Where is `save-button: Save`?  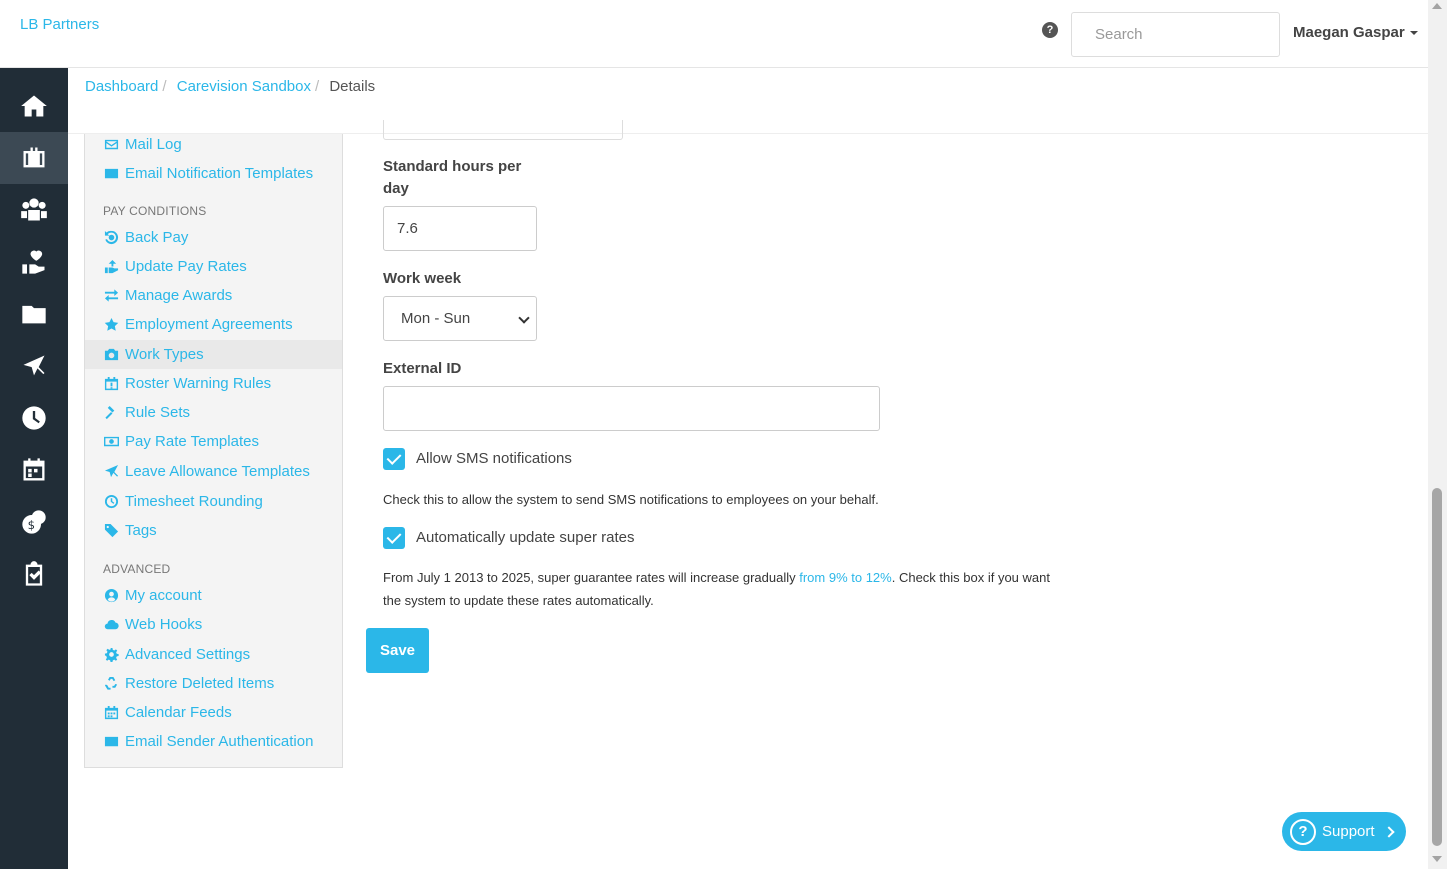
save-button: Save is located at coordinates (397, 650).